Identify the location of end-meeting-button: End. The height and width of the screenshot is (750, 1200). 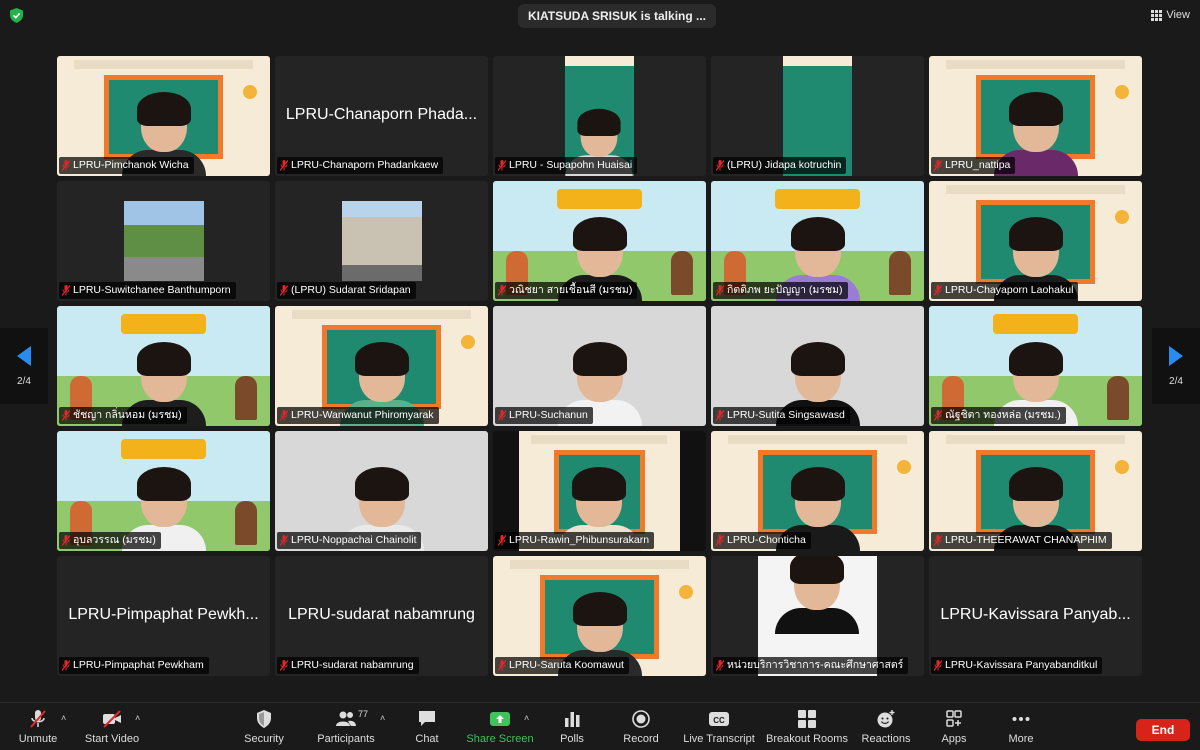
(1163, 730).